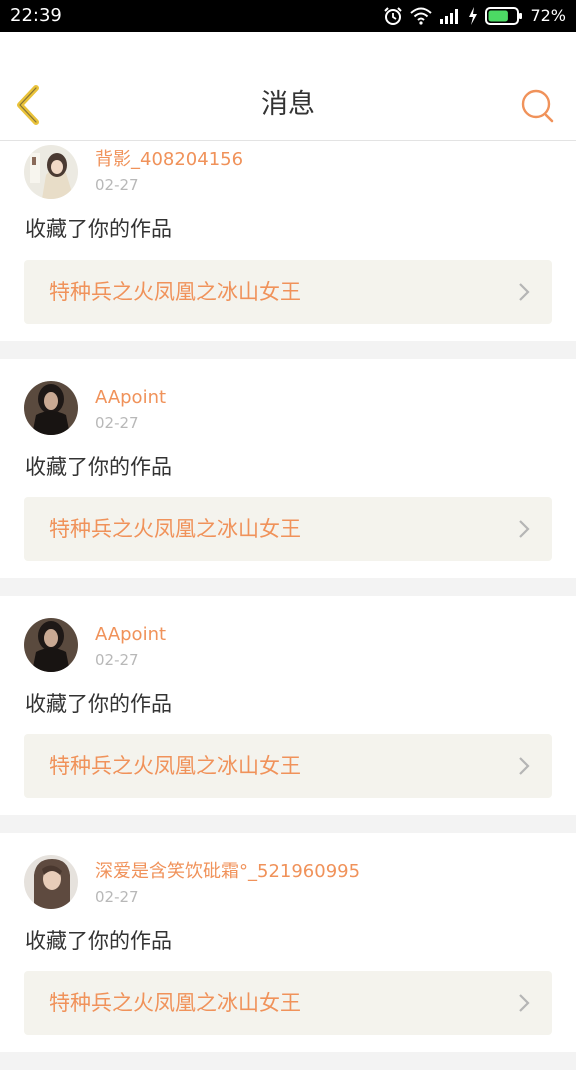 The height and width of the screenshot is (1070, 576). What do you see at coordinates (169, 160) in the screenshot?
I see `username: 背影_408204156` at bounding box center [169, 160].